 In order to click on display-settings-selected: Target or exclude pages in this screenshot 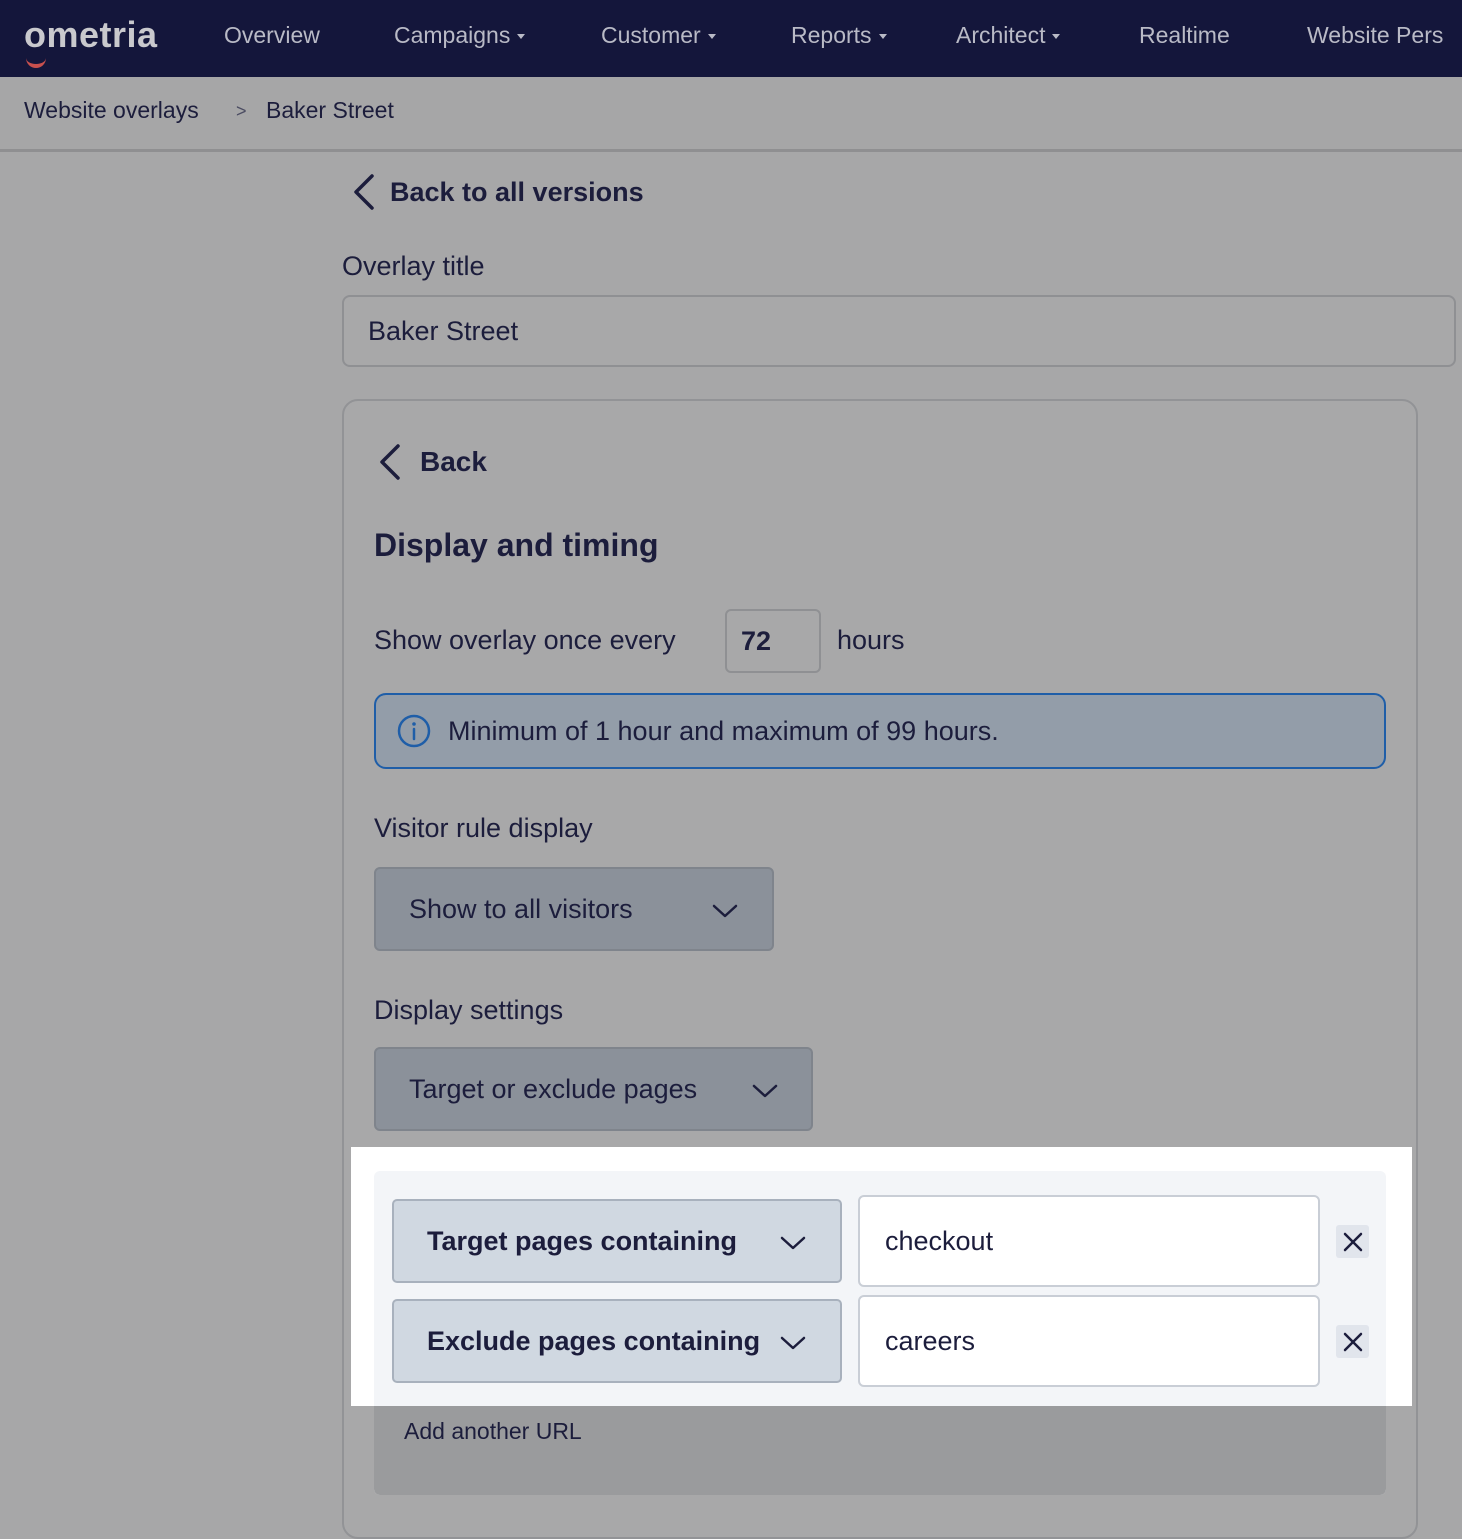, I will do `click(553, 1088)`.